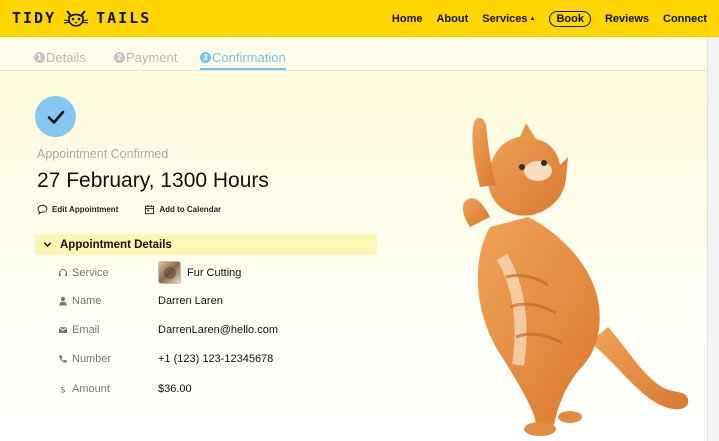 This screenshot has height=441, width=719. I want to click on detail-value-text: Darren Laren, so click(190, 301).